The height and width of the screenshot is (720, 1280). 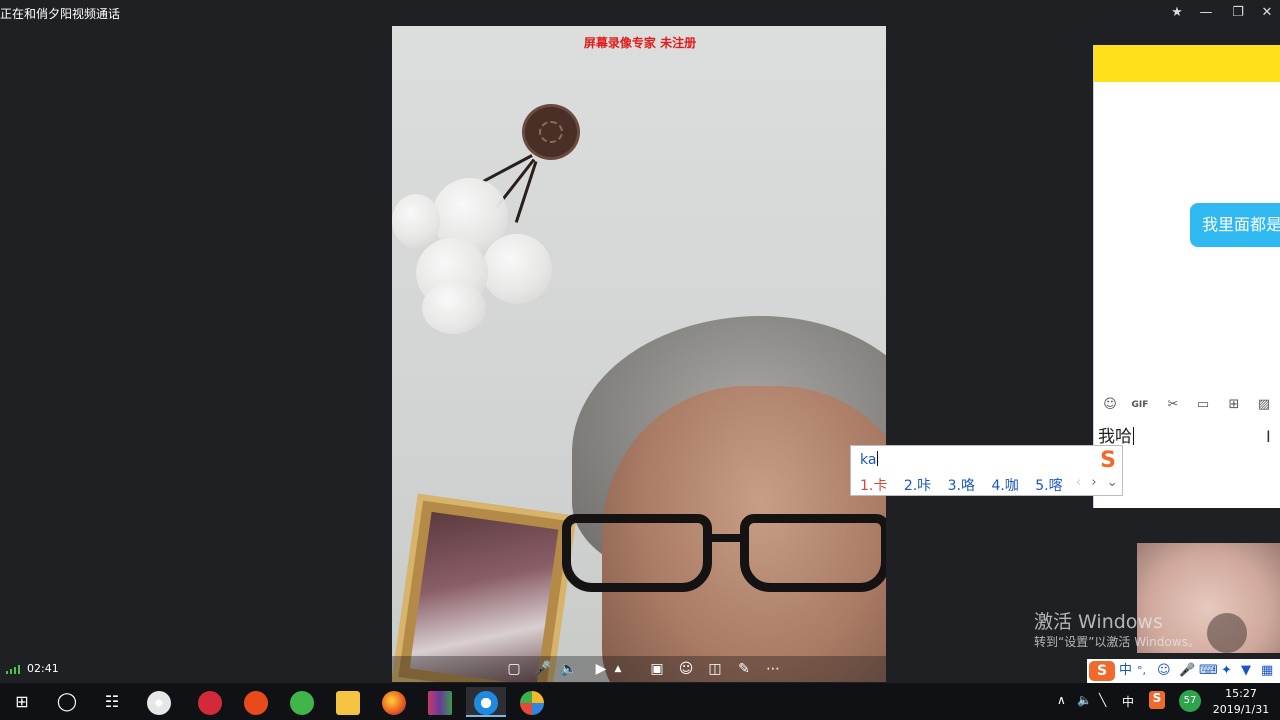 I want to click on ime-candidate: 1.卡, so click(x=873, y=486).